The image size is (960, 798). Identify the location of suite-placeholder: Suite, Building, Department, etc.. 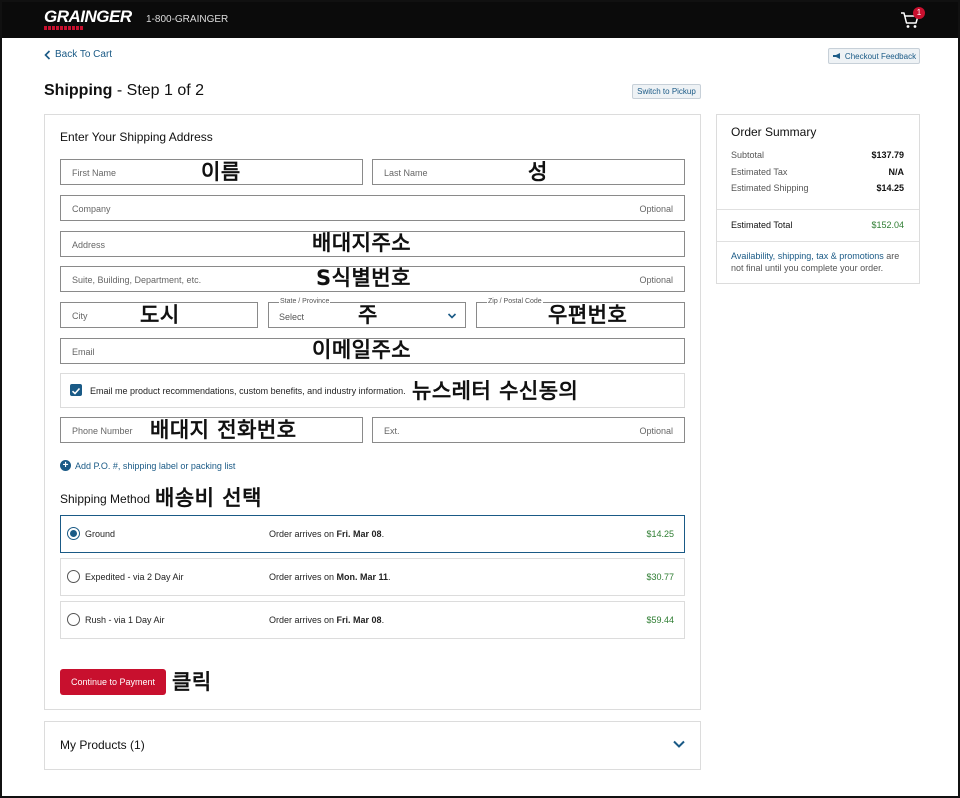
(137, 280).